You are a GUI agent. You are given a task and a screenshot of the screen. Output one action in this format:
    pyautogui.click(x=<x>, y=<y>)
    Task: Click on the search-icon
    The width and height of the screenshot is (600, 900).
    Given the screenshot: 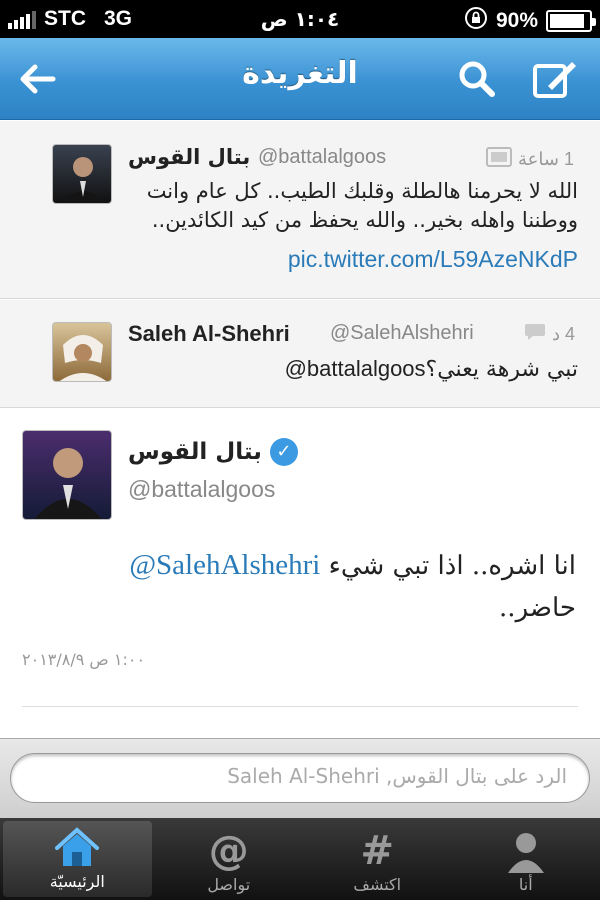 What is the action you would take?
    pyautogui.click(x=477, y=79)
    